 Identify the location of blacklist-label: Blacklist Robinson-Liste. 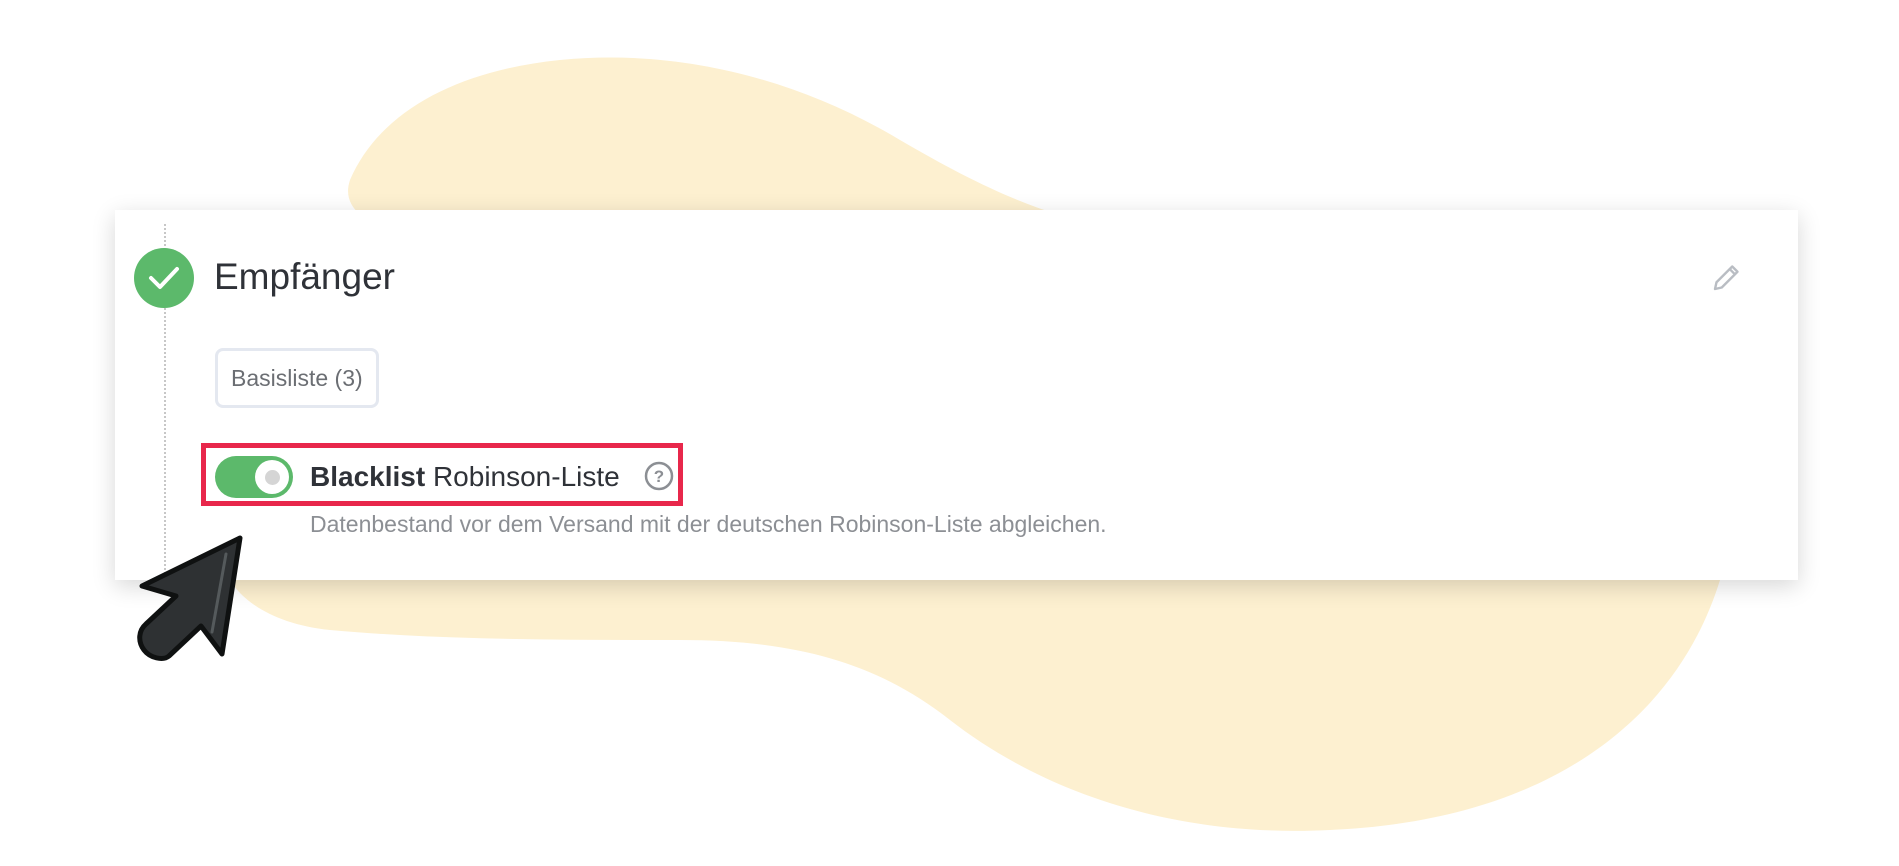
(465, 477).